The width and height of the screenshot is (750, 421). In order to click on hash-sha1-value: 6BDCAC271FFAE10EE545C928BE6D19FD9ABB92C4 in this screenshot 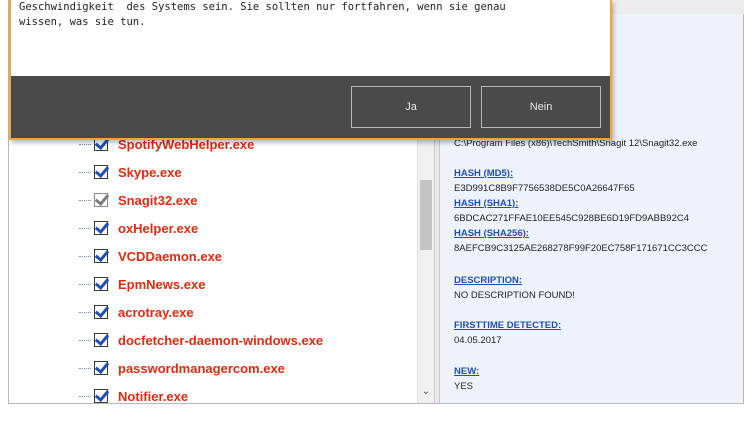, I will do `click(571, 218)`.